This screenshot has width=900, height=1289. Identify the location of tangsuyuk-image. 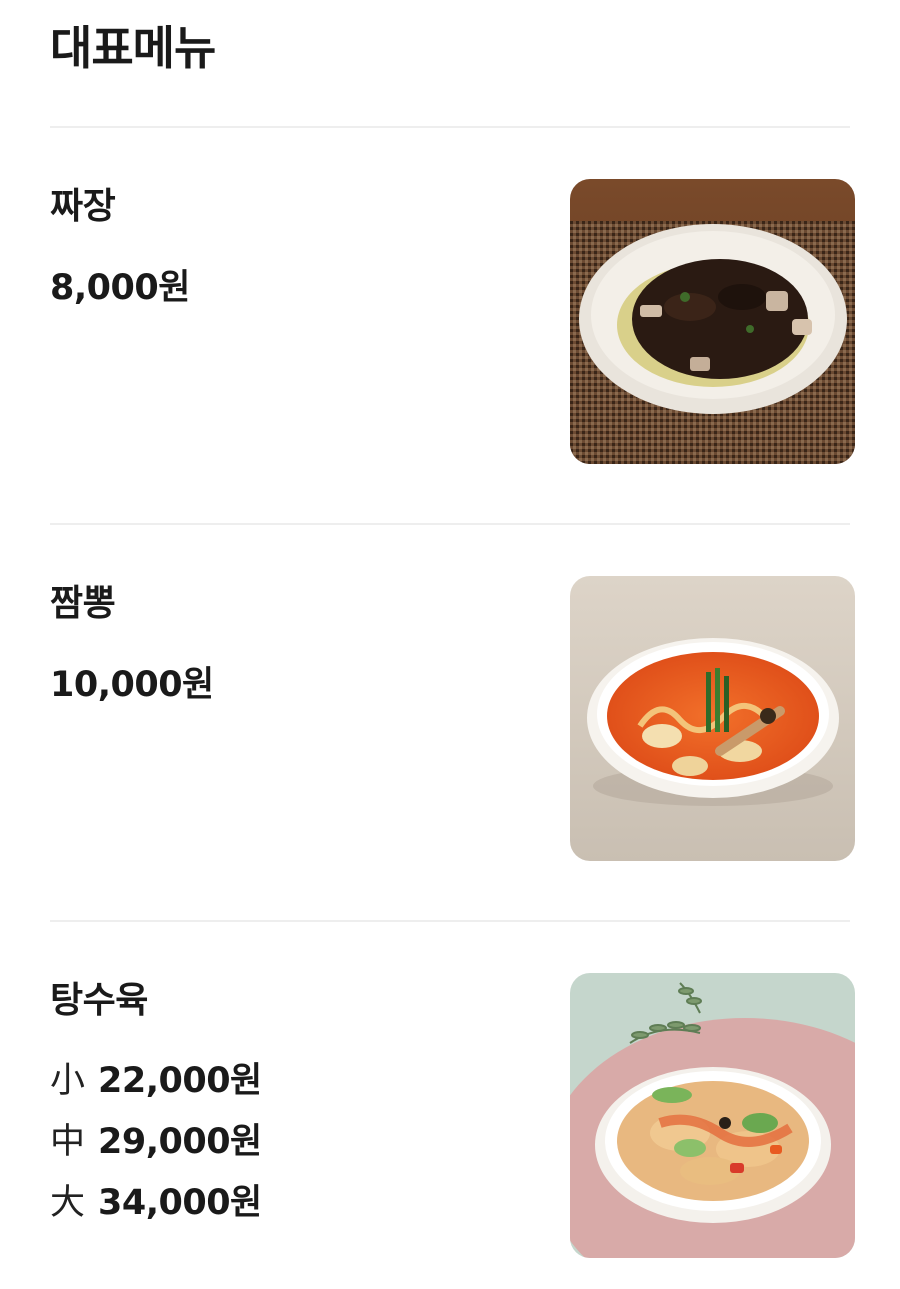
(712, 1115).